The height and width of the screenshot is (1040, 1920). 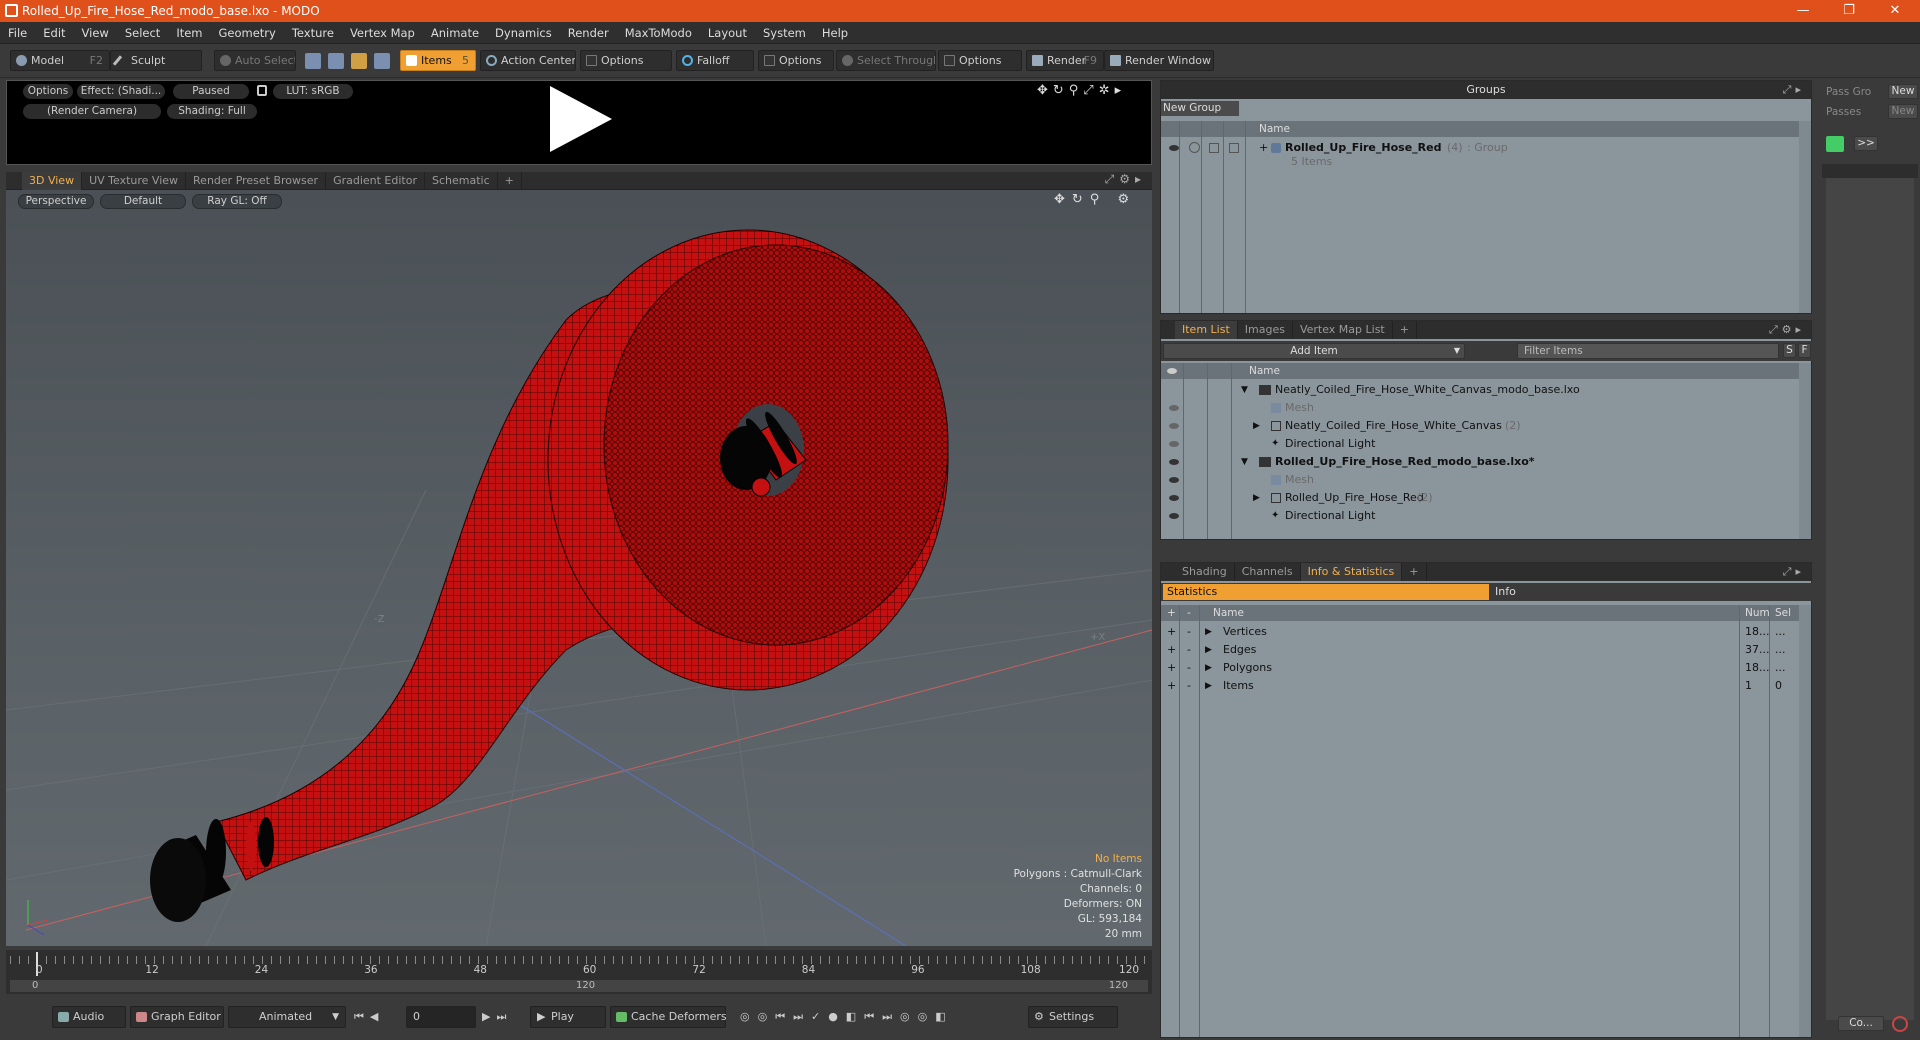 I want to click on action-center-options-button: Options, so click(x=626, y=60).